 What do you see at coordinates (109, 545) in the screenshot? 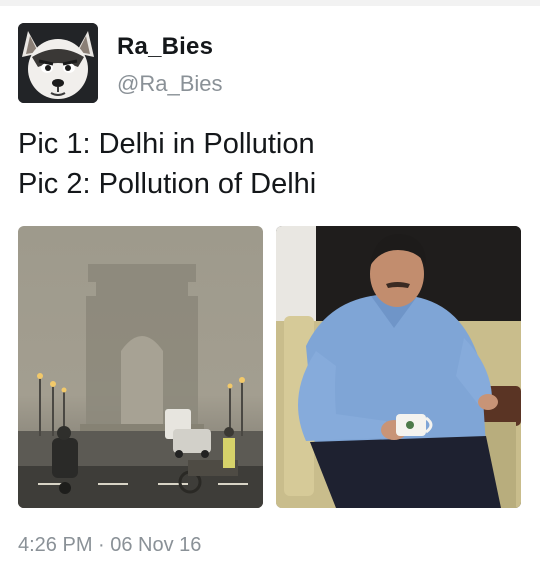
I see `tweet-timestamp: 4:26 PM · 06 Nov 16` at bounding box center [109, 545].